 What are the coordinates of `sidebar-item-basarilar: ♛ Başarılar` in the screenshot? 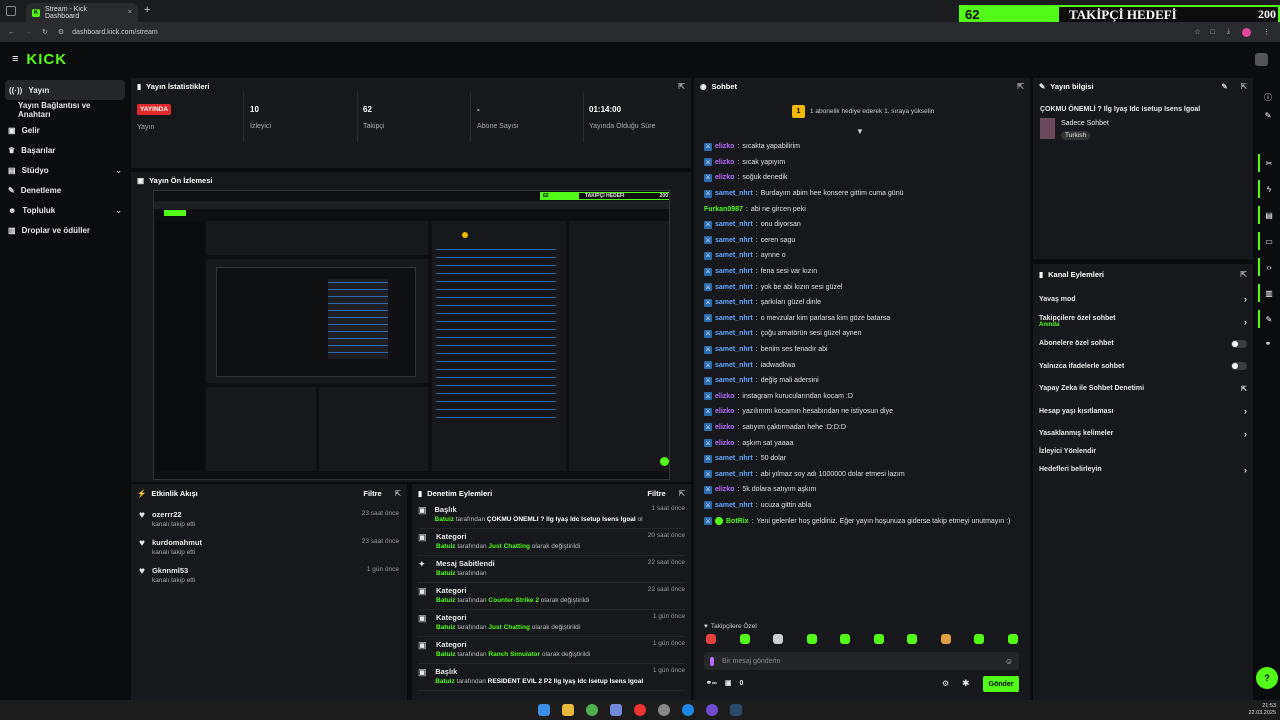 It's located at (65, 150).